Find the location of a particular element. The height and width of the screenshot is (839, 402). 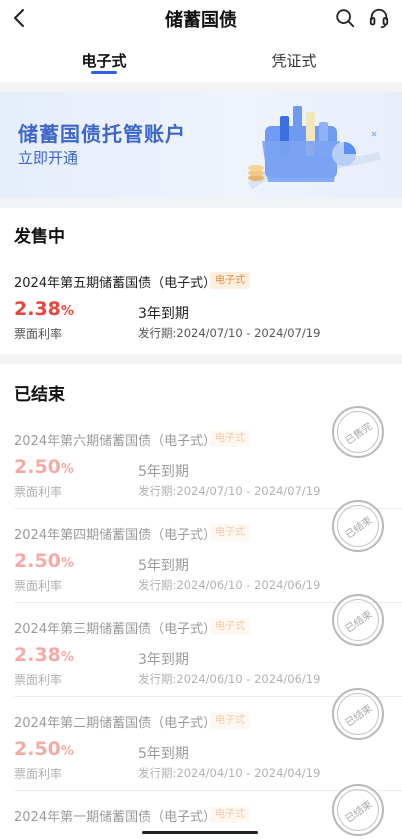

headset-icon is located at coordinates (379, 18).